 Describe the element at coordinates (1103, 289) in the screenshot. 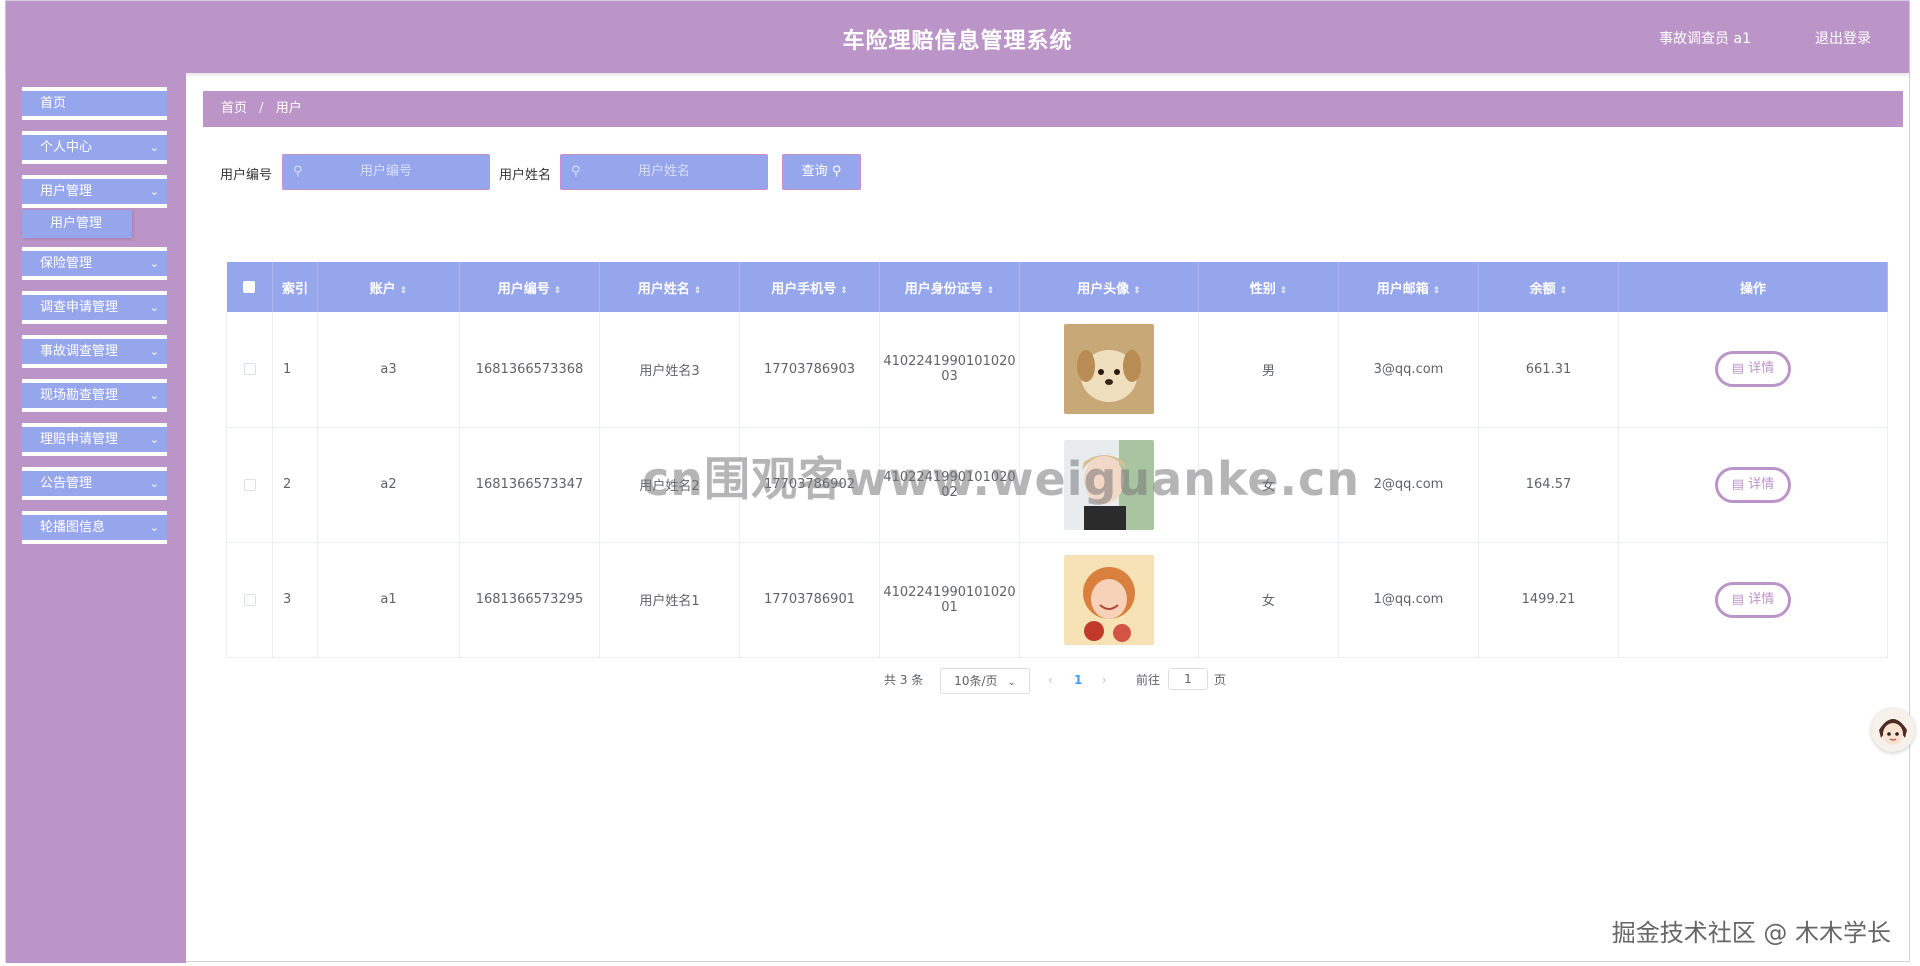

I see `column-label: 用户头像` at that location.